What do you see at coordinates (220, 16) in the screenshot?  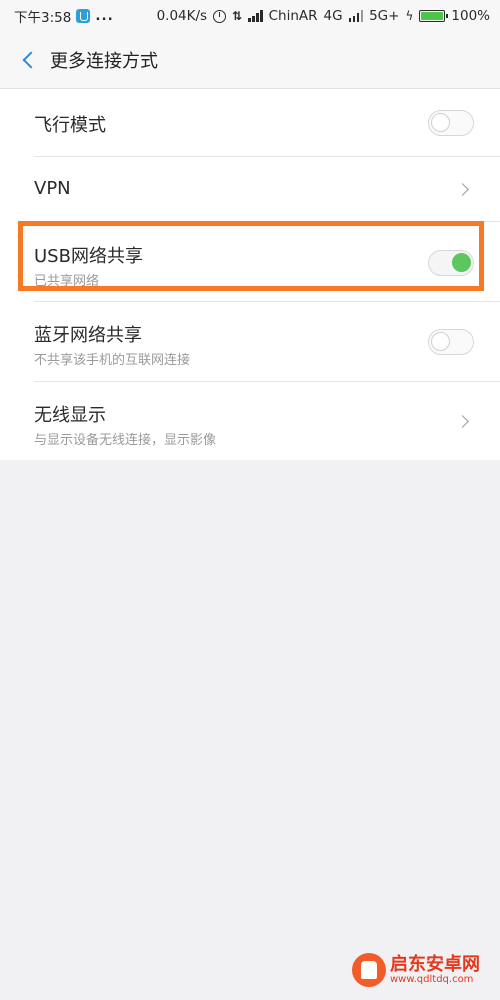 I see `alarm-icon` at bounding box center [220, 16].